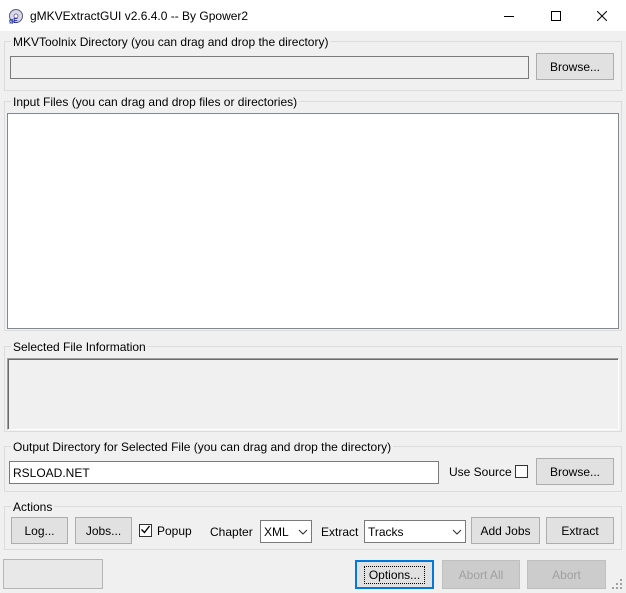  I want to click on progress-status-box, so click(53, 574).